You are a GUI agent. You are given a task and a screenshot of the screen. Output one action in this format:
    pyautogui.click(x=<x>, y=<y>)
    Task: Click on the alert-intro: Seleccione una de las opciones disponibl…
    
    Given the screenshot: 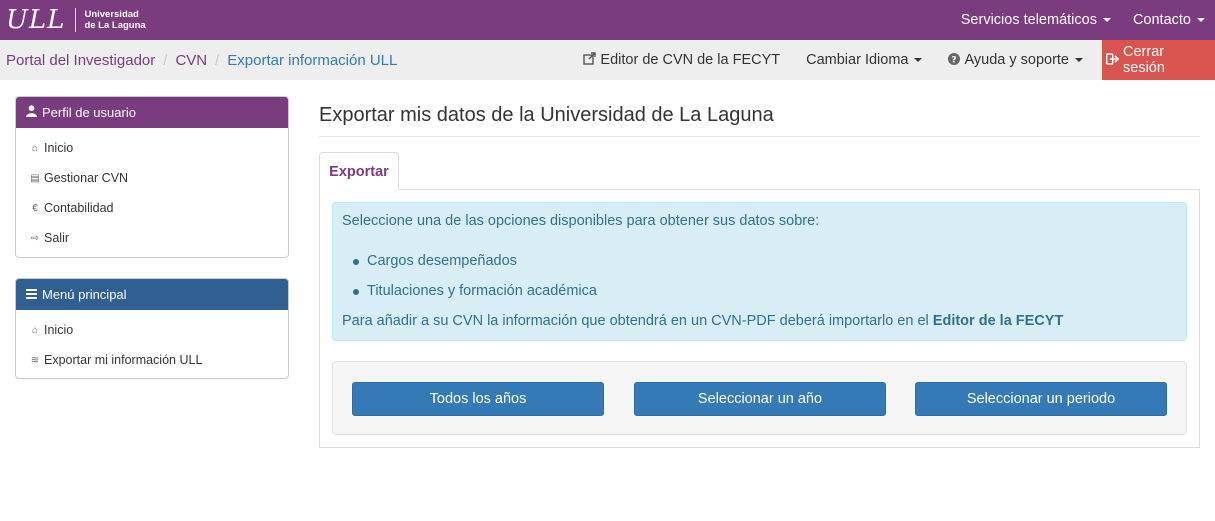 What is the action you would take?
    pyautogui.click(x=581, y=221)
    